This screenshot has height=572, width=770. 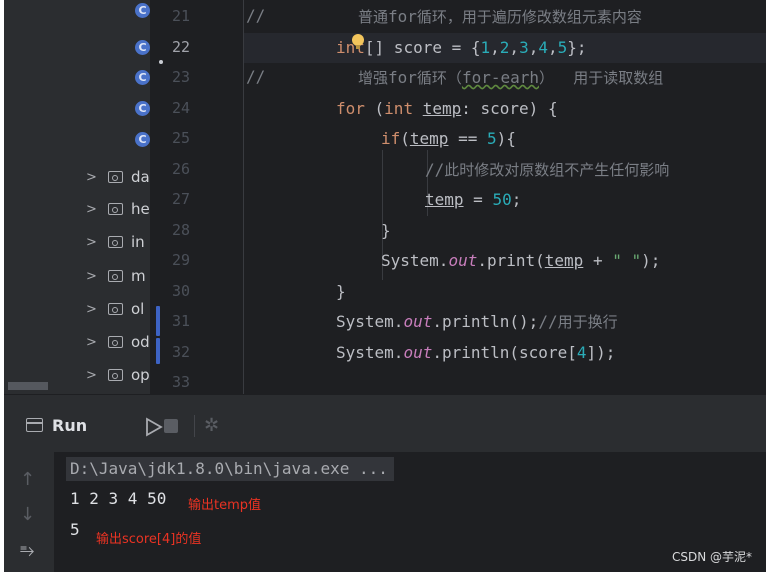 What do you see at coordinates (140, 375) in the screenshot?
I see `folder-label: op` at bounding box center [140, 375].